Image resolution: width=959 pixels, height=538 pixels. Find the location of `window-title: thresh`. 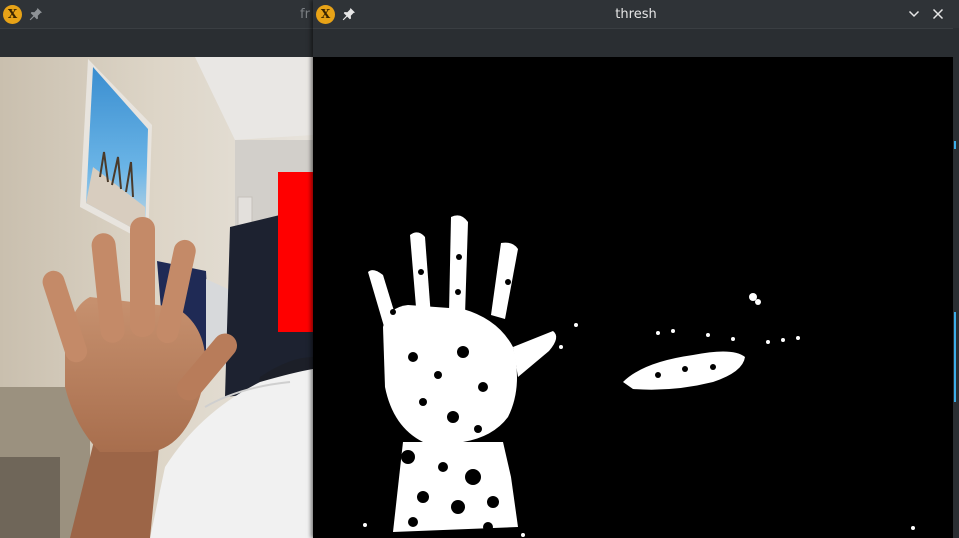

window-title: thresh is located at coordinates (636, 14).